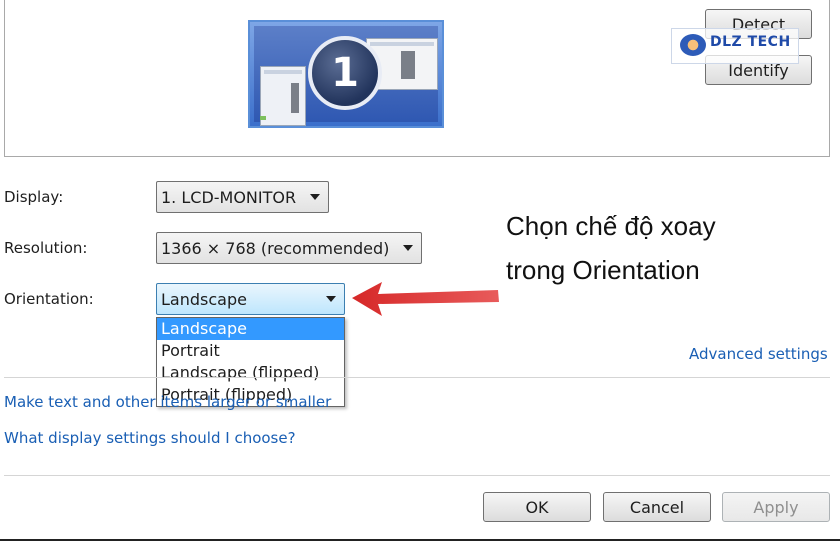 The image size is (840, 541). Describe the element at coordinates (750, 42) in the screenshot. I see `watermark-text: DLZ TECH` at that location.